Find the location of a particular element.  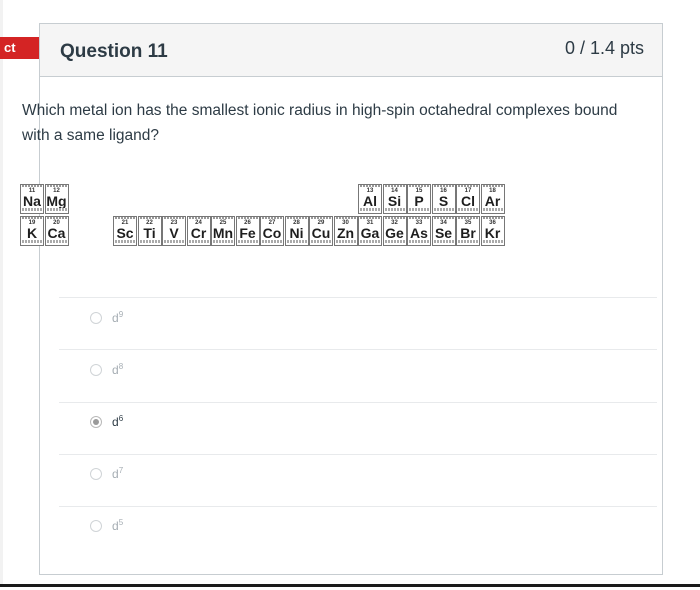

element-v: 23 V is located at coordinates (174, 231).